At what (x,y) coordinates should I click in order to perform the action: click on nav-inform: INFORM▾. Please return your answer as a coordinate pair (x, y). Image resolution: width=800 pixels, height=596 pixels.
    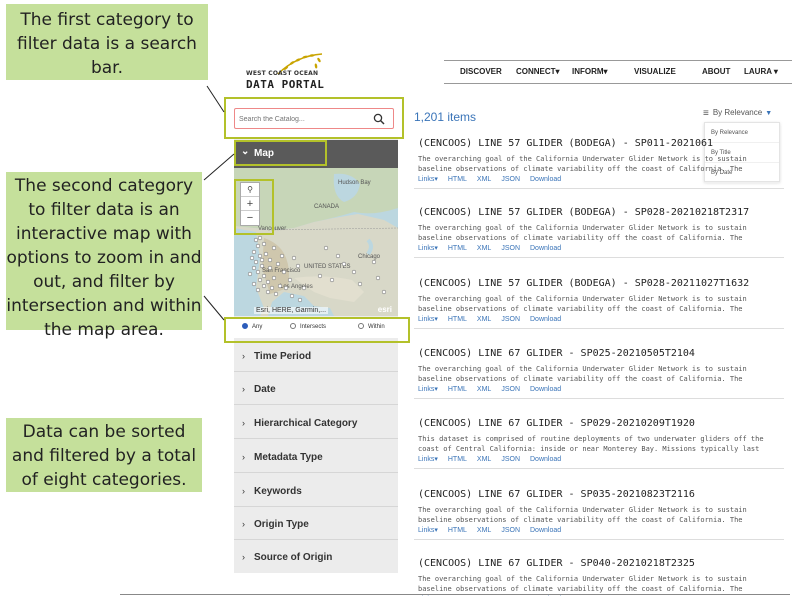
    Looking at the image, I should click on (590, 71).